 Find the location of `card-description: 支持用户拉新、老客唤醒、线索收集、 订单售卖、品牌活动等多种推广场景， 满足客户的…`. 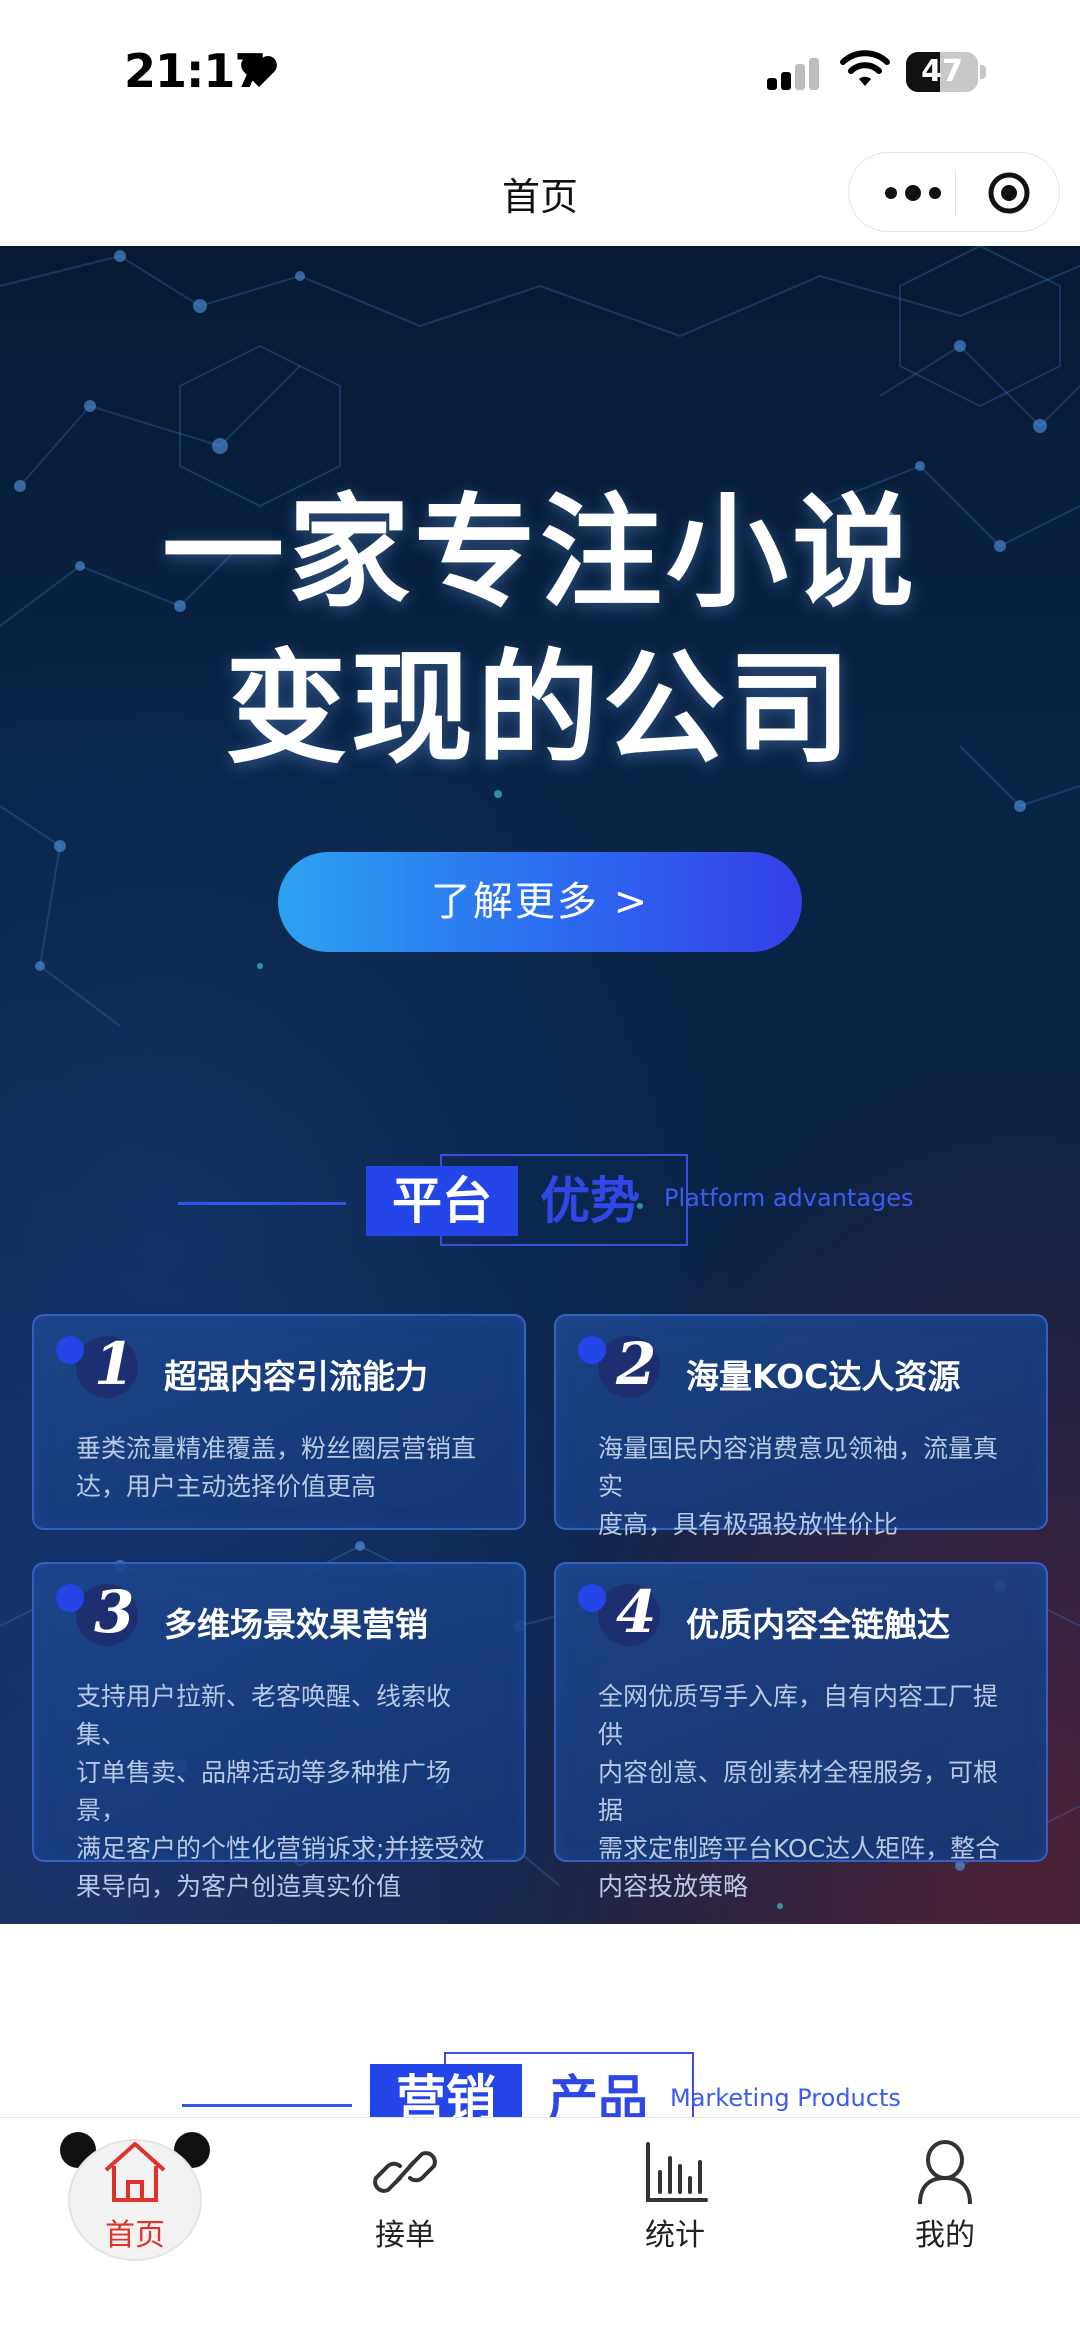

card-description: 支持用户拉新、老客唤醒、线索收集、 订单售卖、品牌活动等多种推广场景， 满足客户的… is located at coordinates (280, 1791).